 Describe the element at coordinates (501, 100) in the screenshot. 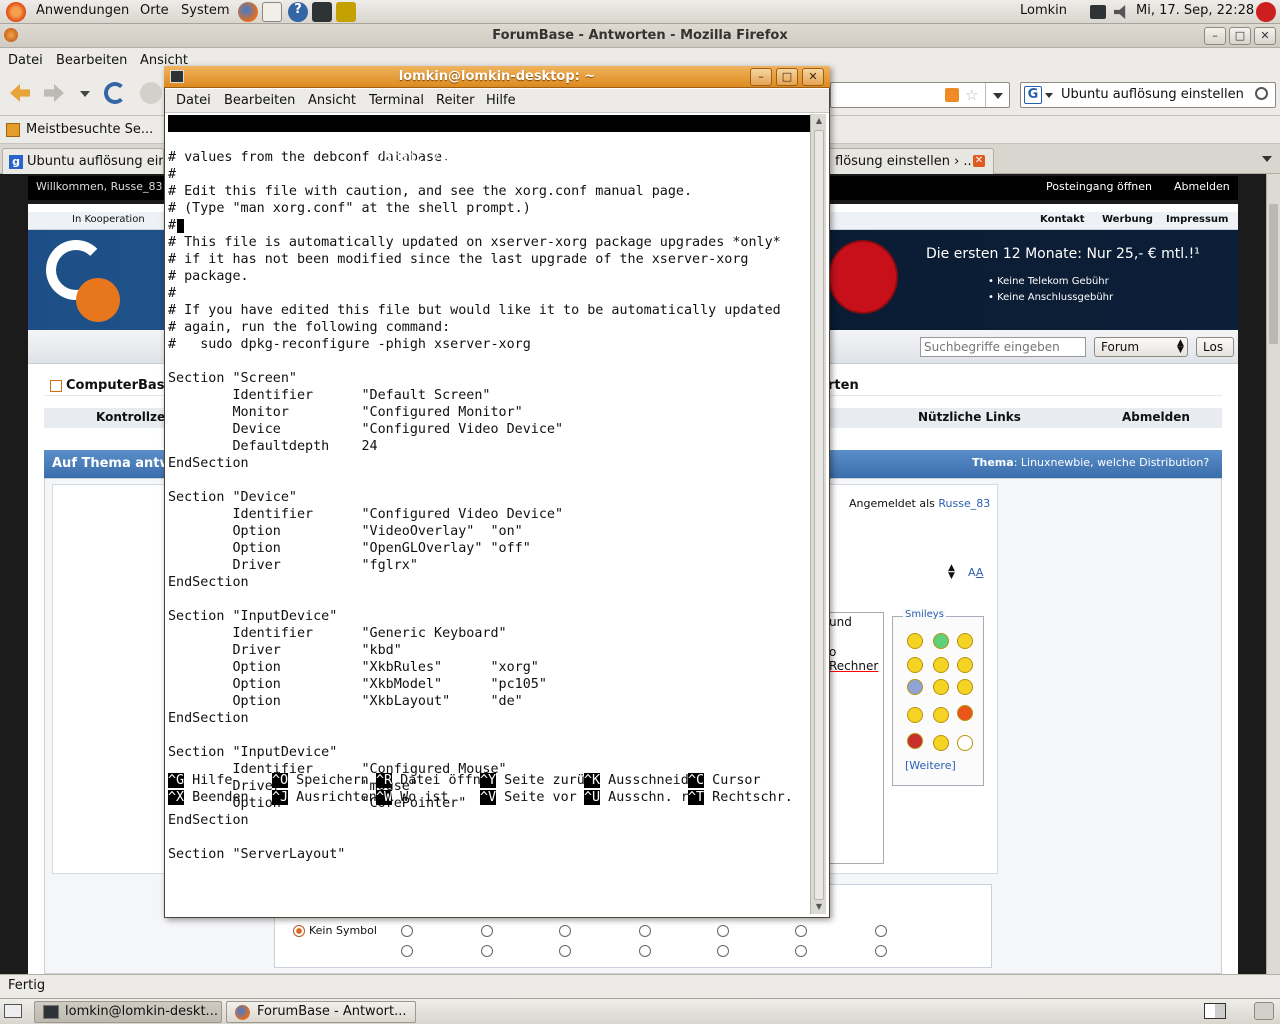

I see `term-menu-help: Hilfe` at that location.